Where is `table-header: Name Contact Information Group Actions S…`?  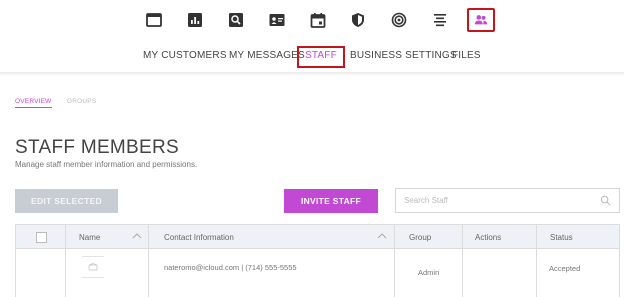 table-header: Name Contact Information Group Actions S… is located at coordinates (317, 237).